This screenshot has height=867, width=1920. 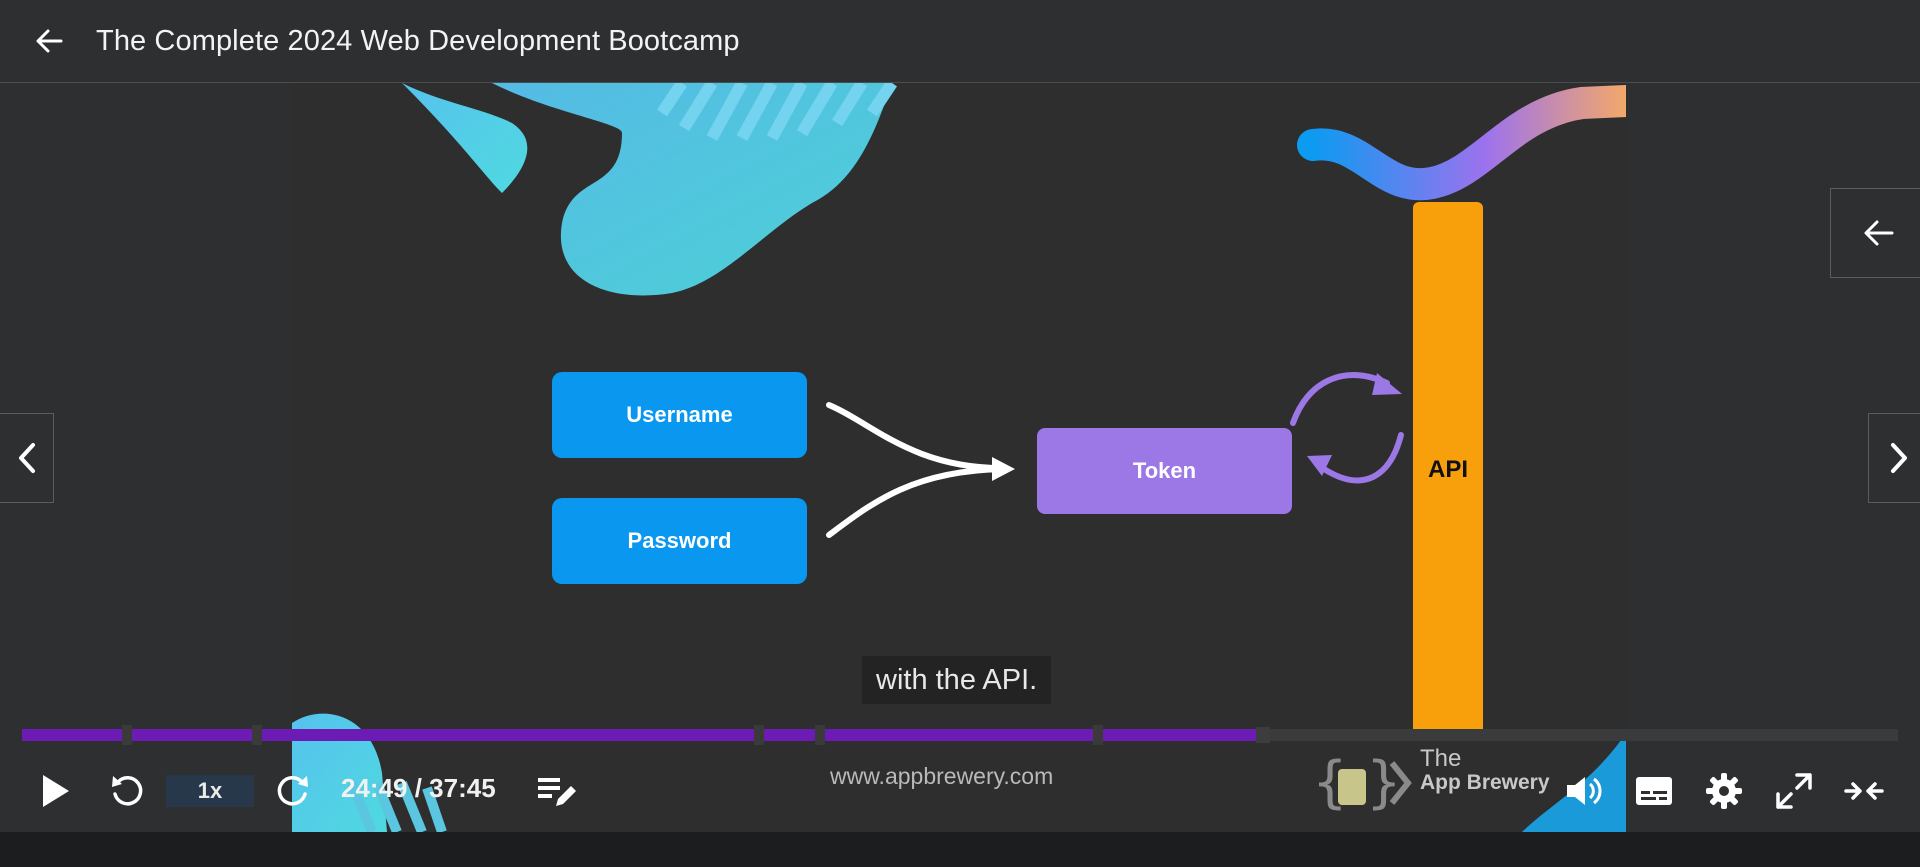 I want to click on exit-theater-mode-button, so click(x=1864, y=791).